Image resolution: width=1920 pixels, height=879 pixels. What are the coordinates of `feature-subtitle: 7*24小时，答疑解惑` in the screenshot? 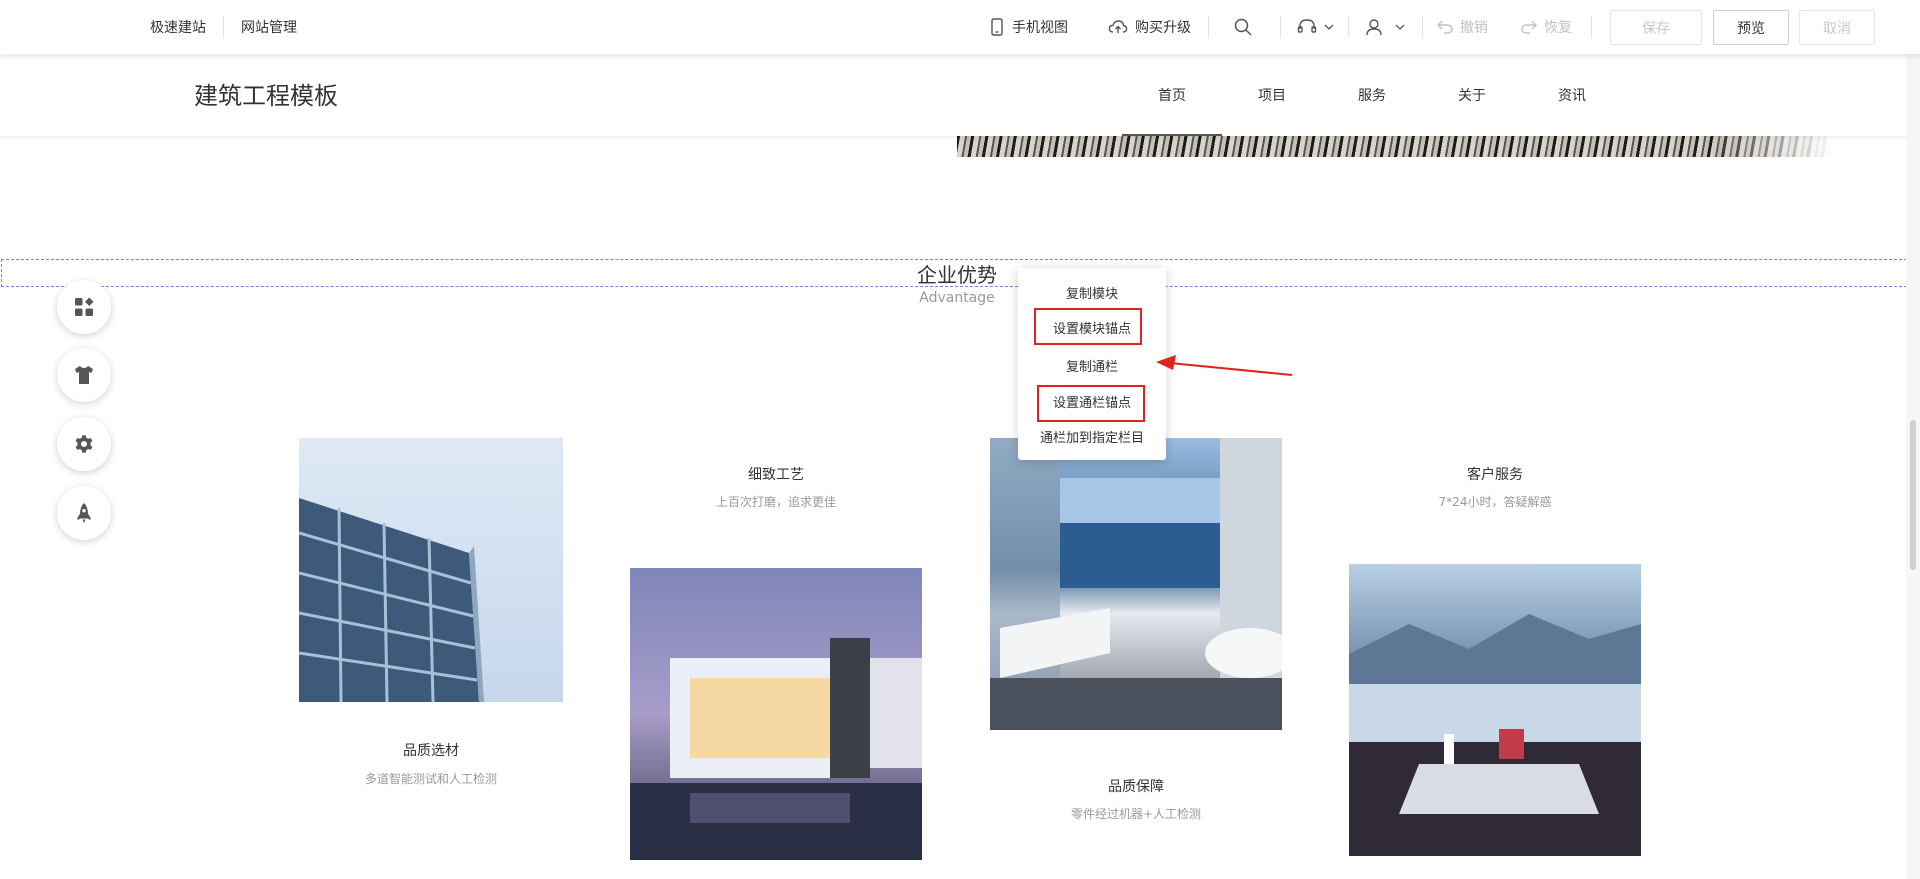 It's located at (1495, 502).